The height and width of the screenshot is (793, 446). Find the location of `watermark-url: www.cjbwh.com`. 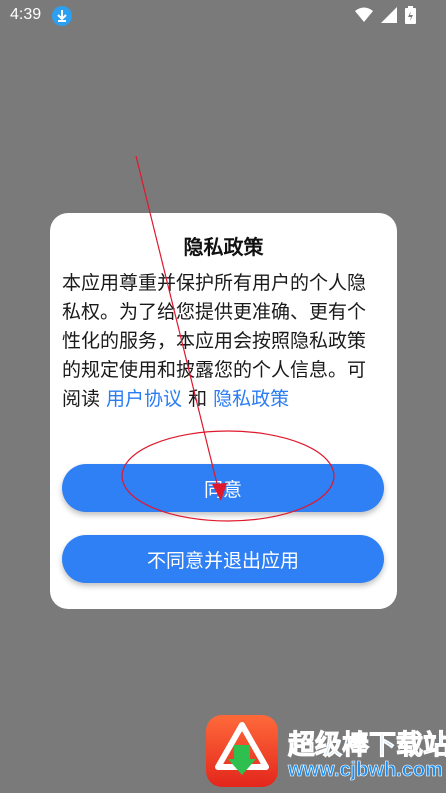

watermark-url: www.cjbwh.com is located at coordinates (365, 770).